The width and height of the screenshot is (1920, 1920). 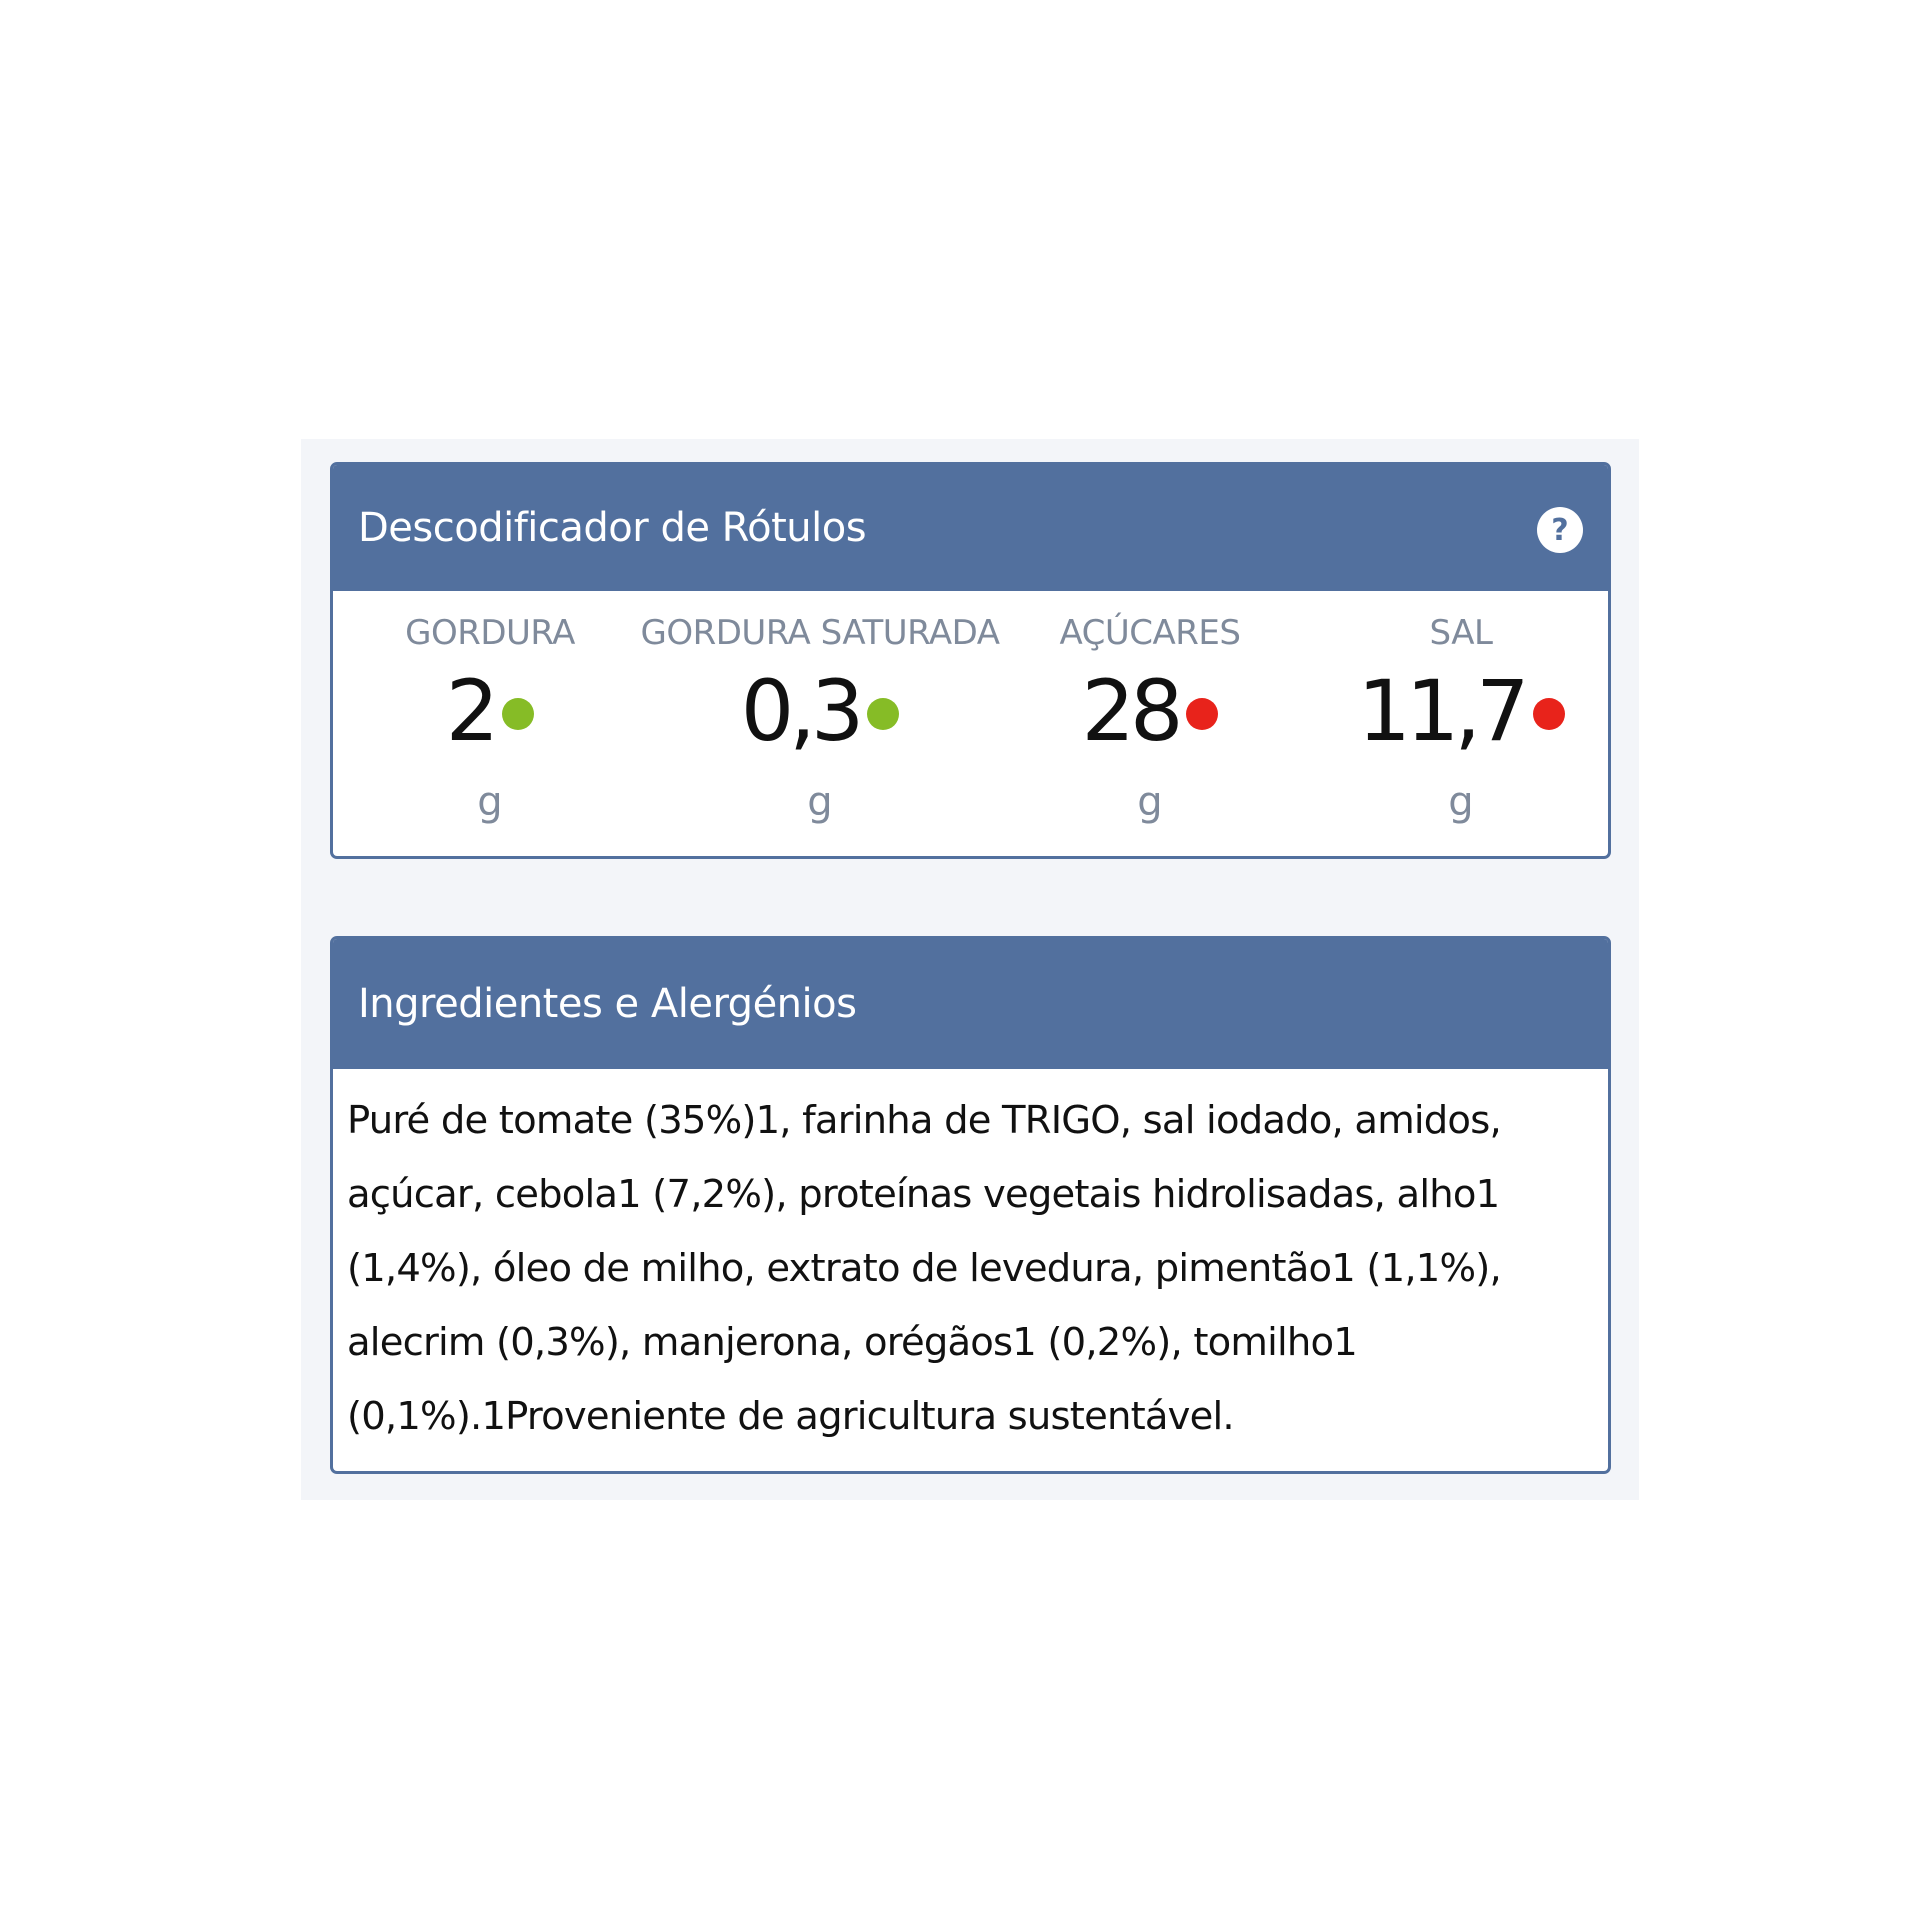 What do you see at coordinates (1560, 530) in the screenshot?
I see `question-circle-icon: ?` at bounding box center [1560, 530].